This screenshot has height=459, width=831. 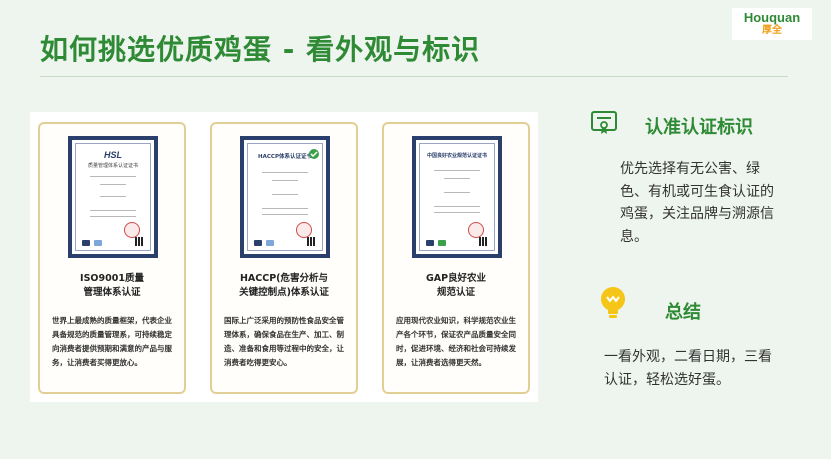 What do you see at coordinates (314, 154) in the screenshot?
I see `haccp-badge-icon` at bounding box center [314, 154].